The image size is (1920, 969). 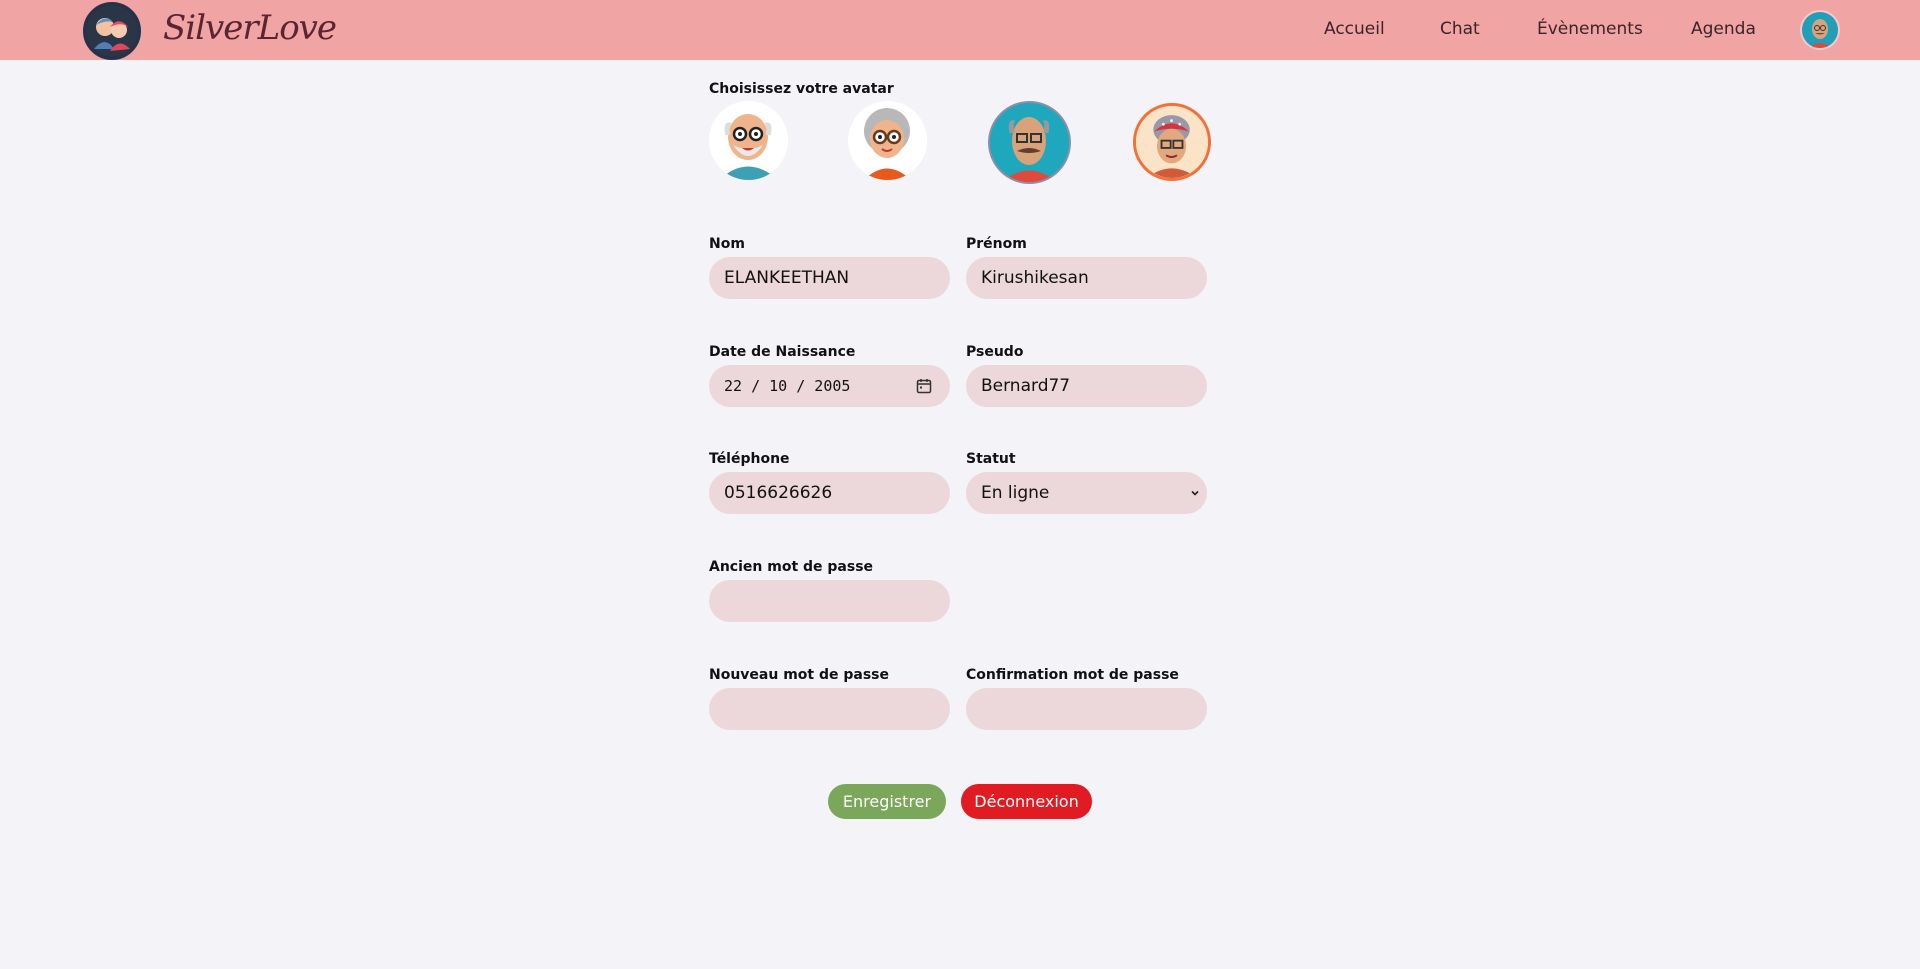 What do you see at coordinates (1590, 29) in the screenshot?
I see `nav-evenements: Évènements` at bounding box center [1590, 29].